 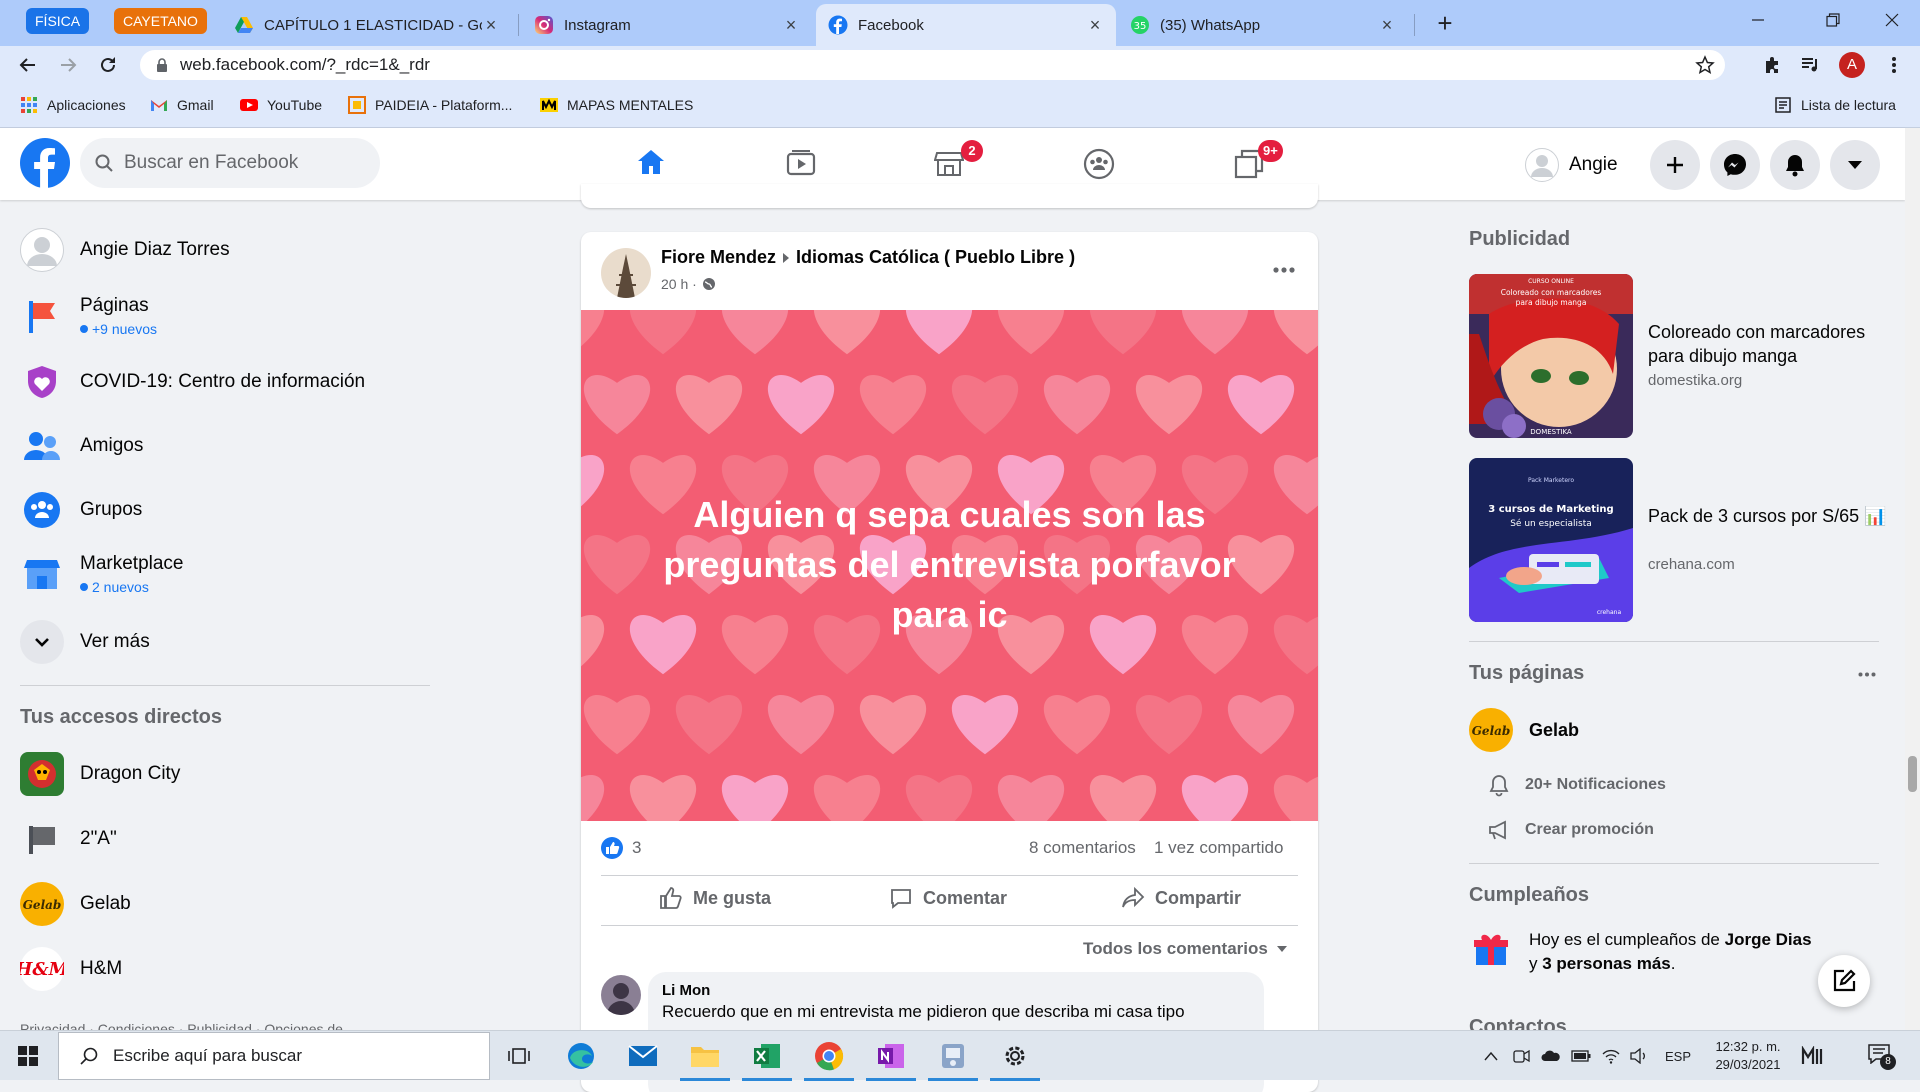 I want to click on tab-whatsapp: 35 (35) WhatsApp ×, so click(x=1263, y=25).